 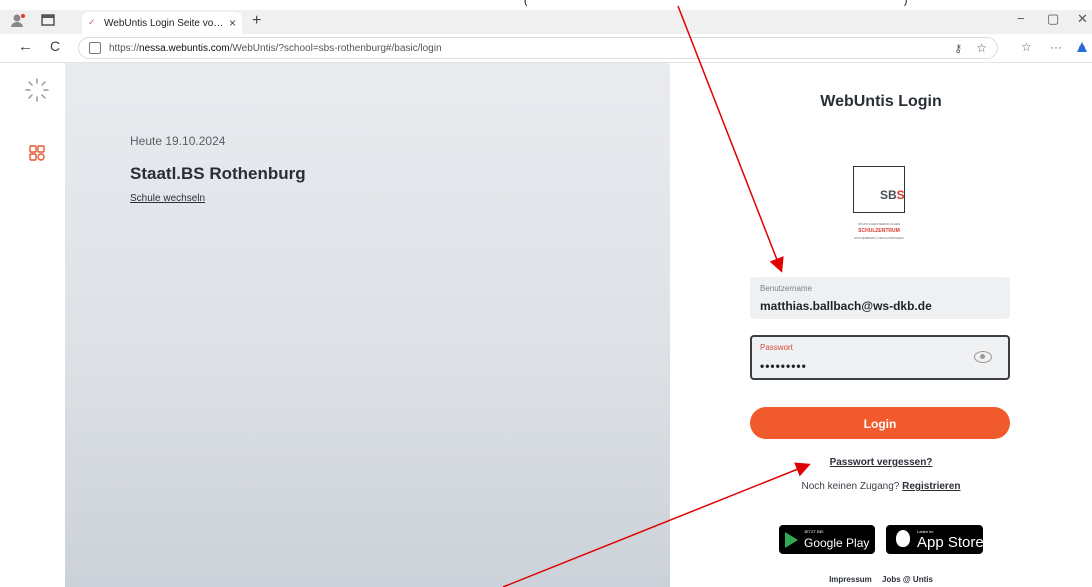 What do you see at coordinates (906, 3) in the screenshot?
I see `annotation-paren-right: )` at bounding box center [906, 3].